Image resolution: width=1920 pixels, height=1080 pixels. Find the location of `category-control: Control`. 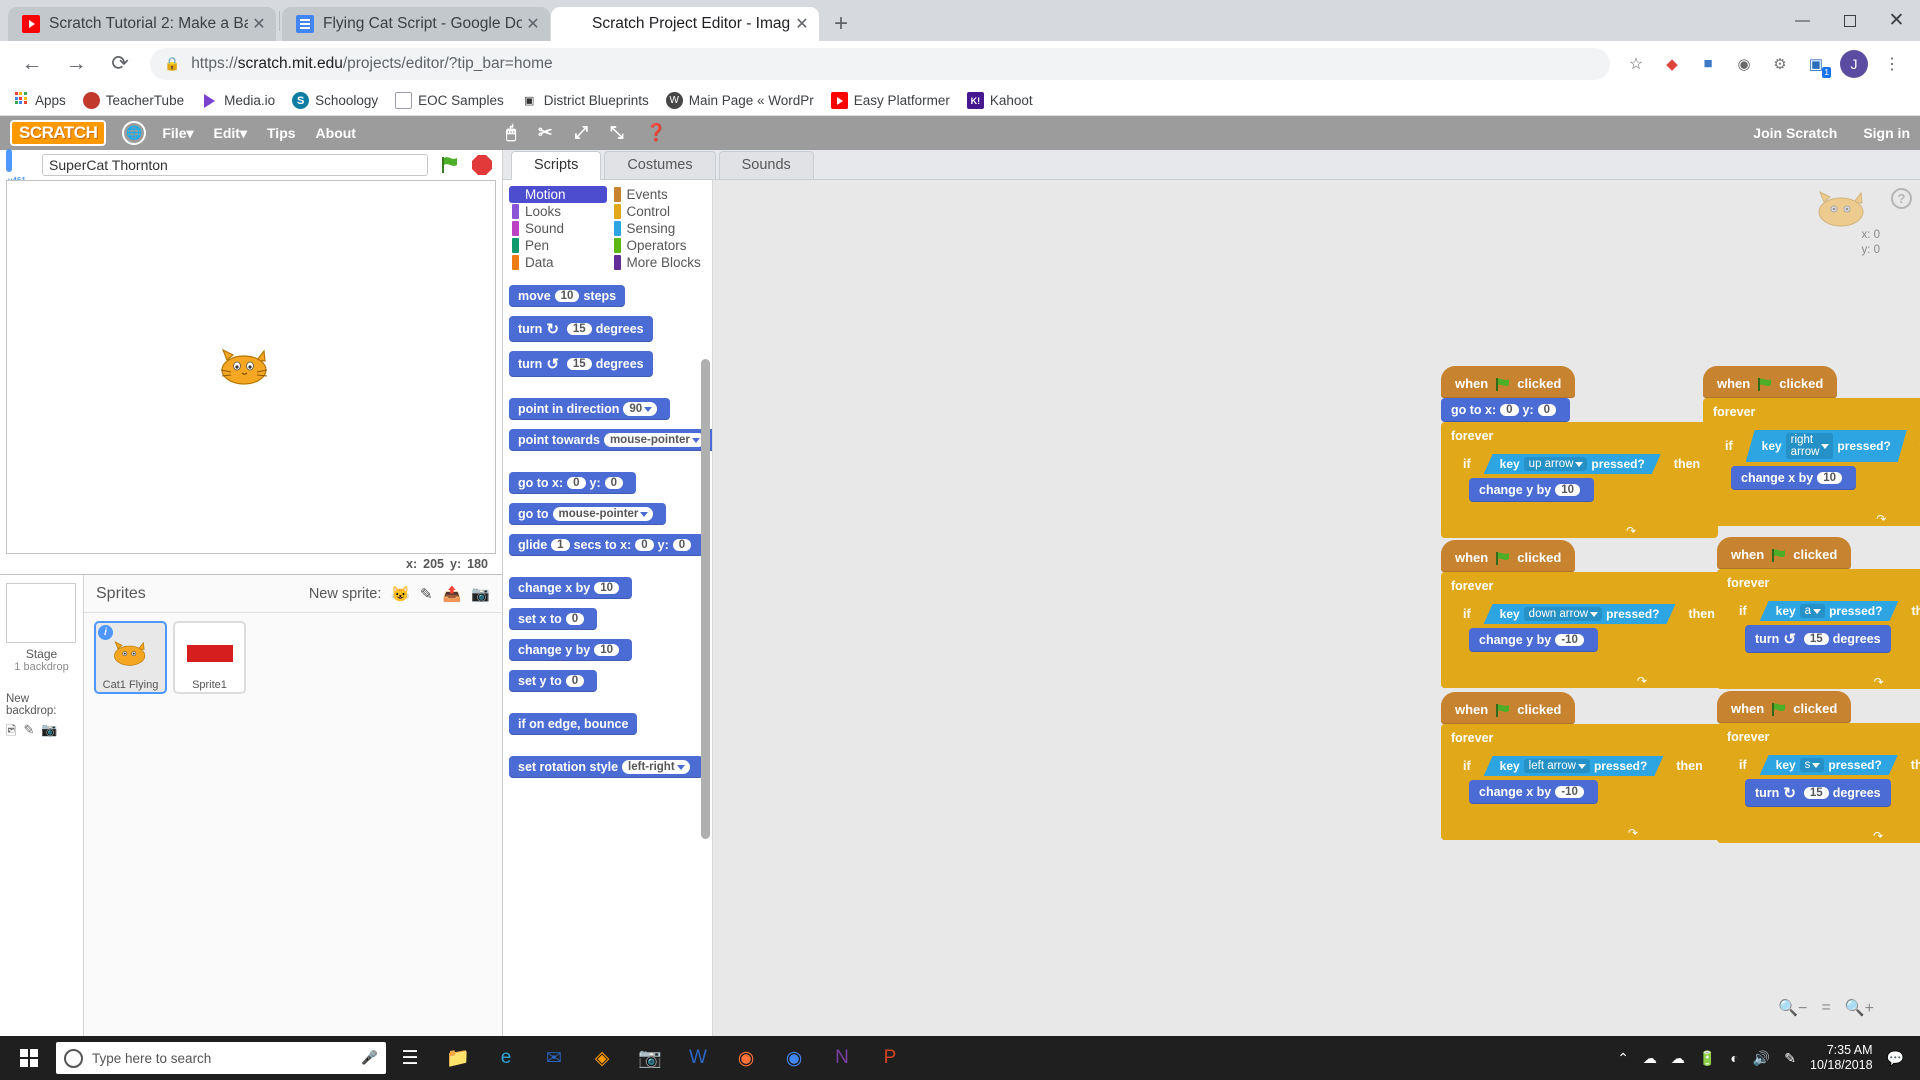

category-control: Control is located at coordinates (660, 211).